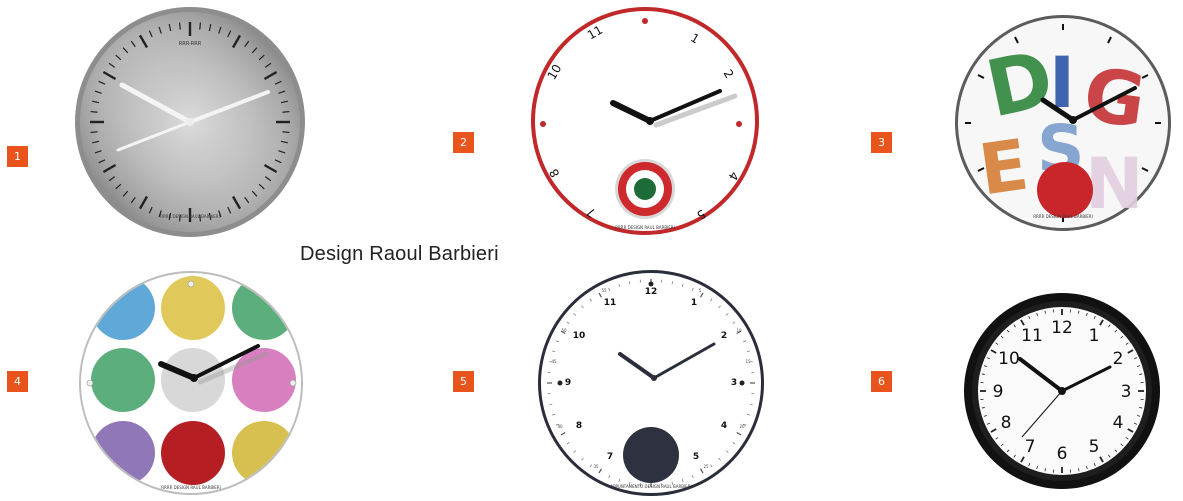  Describe the element at coordinates (742, 426) in the screenshot. I see `svg-text: 20` at that location.